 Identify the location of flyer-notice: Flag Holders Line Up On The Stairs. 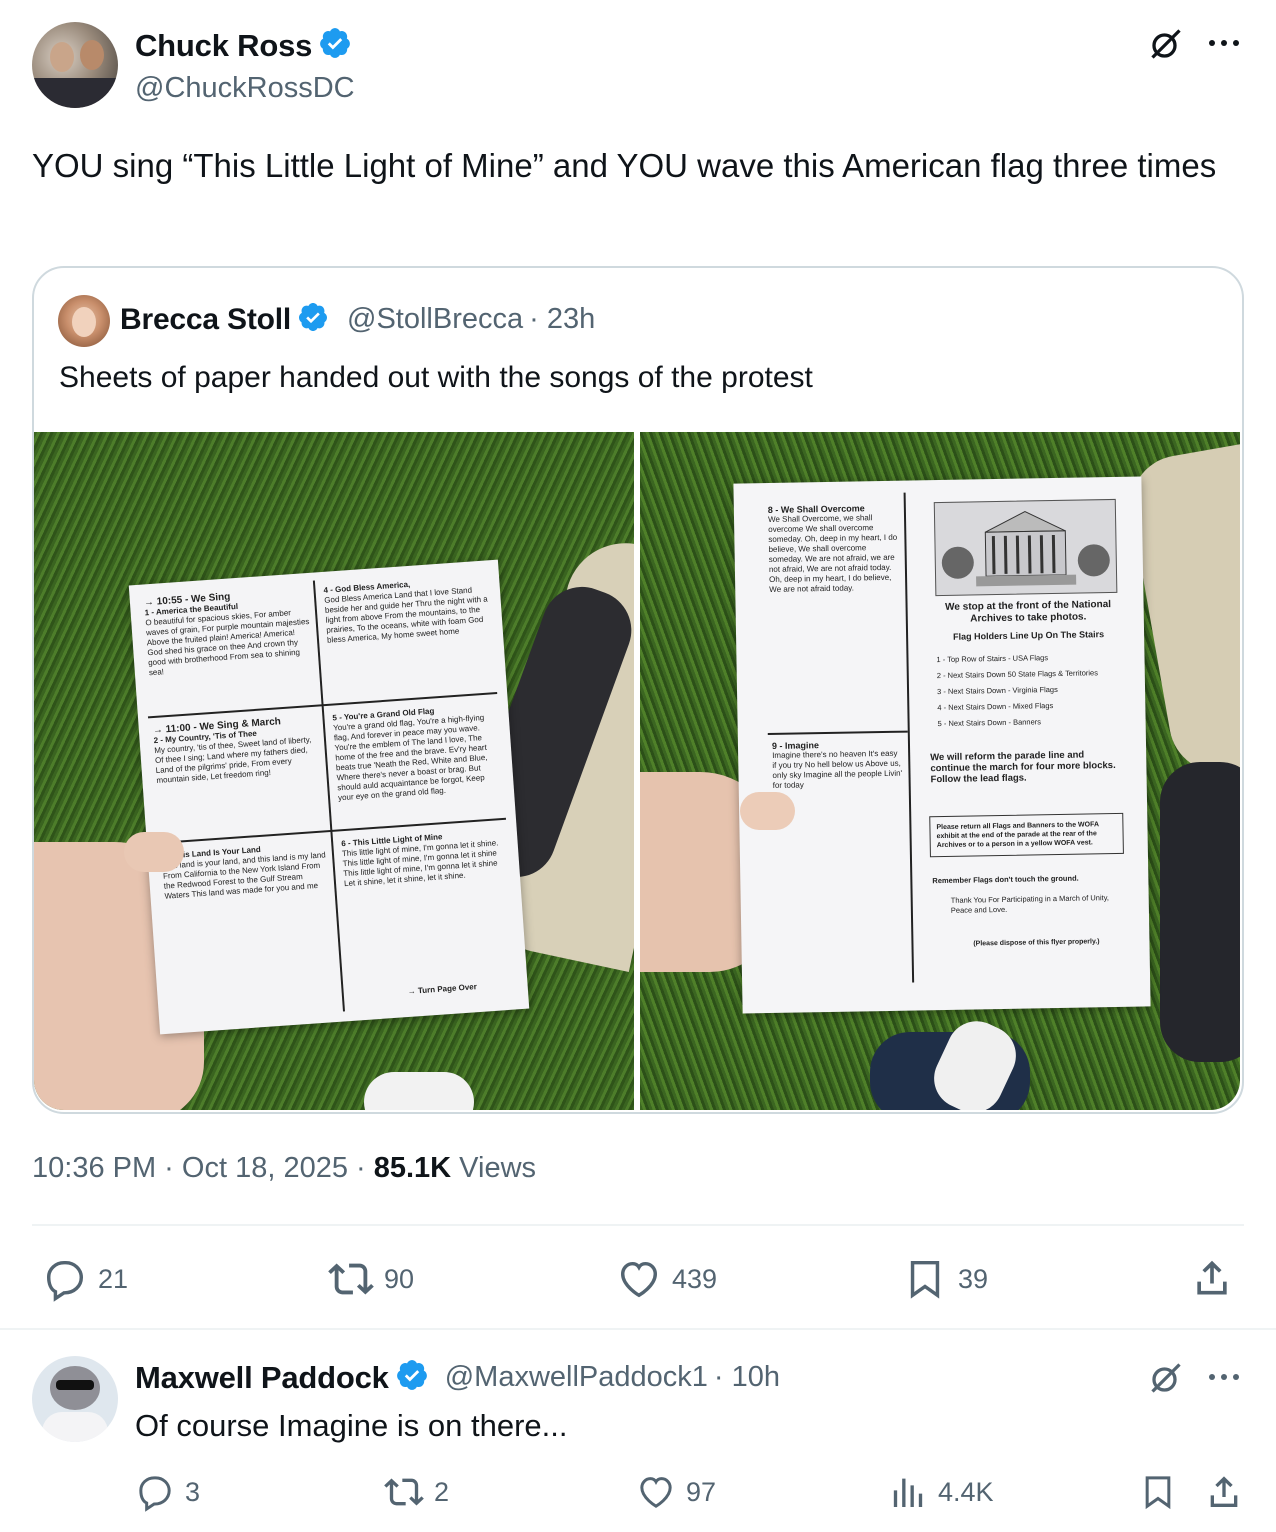
(1029, 635).